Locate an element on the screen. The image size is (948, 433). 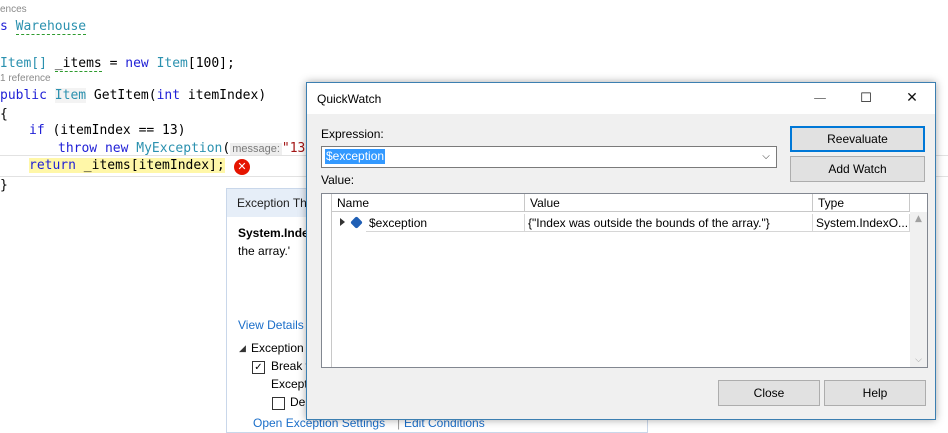
codelens-one-reference: 1 reference is located at coordinates (25, 78).